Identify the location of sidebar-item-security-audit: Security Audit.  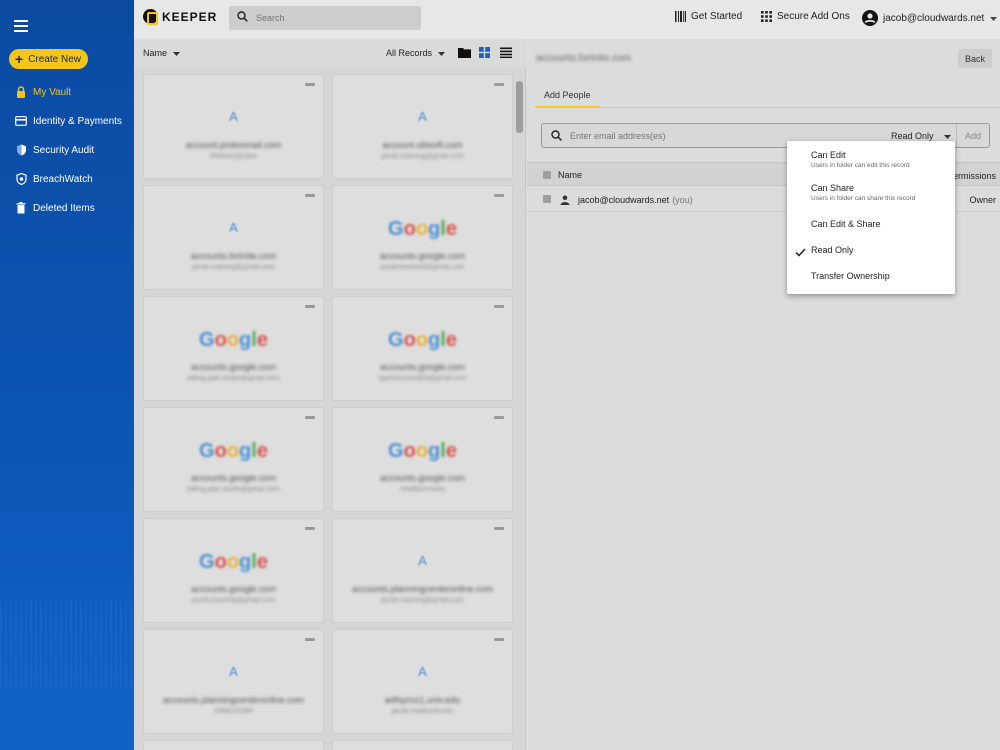
(54, 150).